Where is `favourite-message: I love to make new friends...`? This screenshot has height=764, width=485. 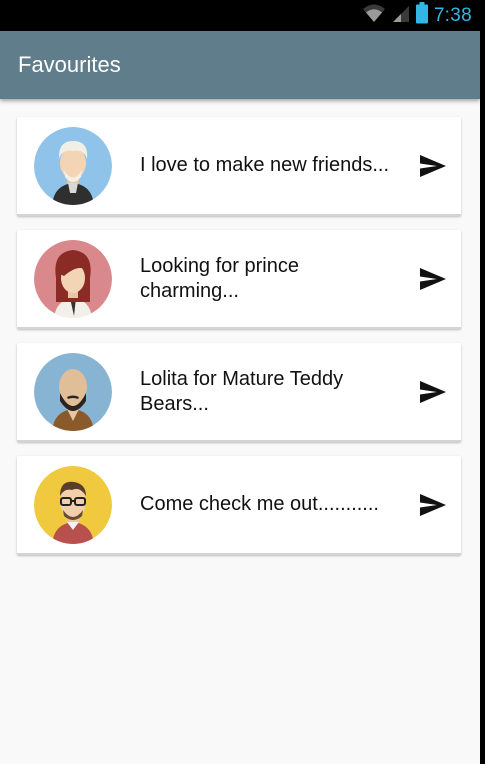 favourite-message: I love to make new friends... is located at coordinates (265, 165).